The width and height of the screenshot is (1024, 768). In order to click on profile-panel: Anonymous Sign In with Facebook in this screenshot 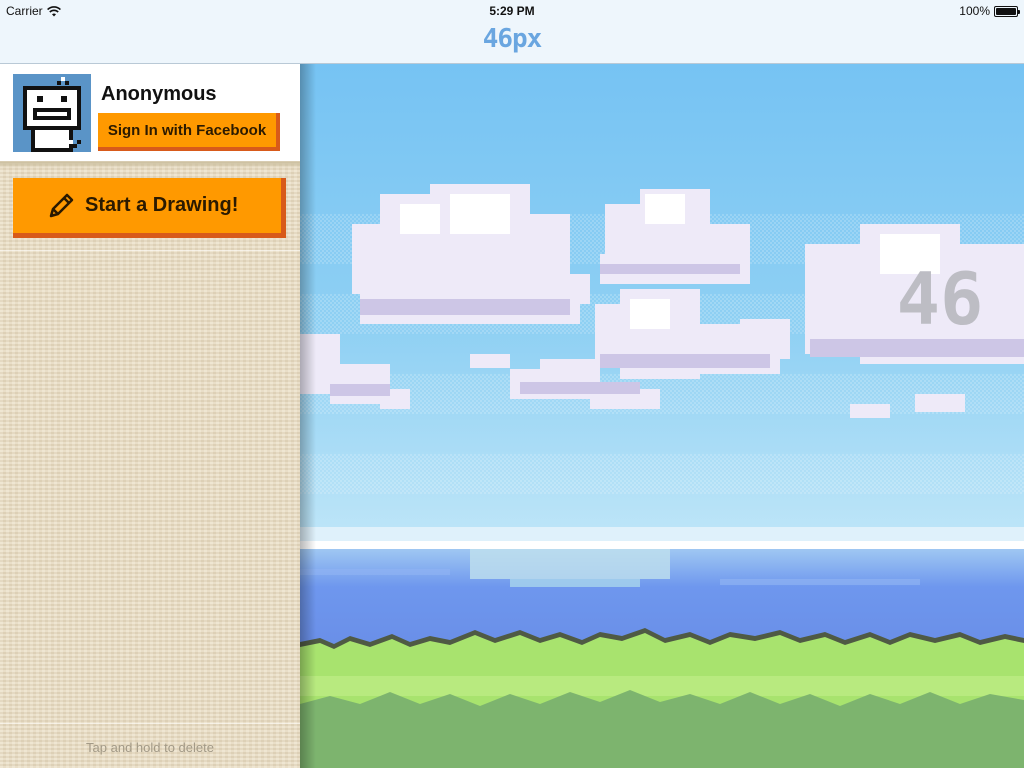, I will do `click(150, 113)`.